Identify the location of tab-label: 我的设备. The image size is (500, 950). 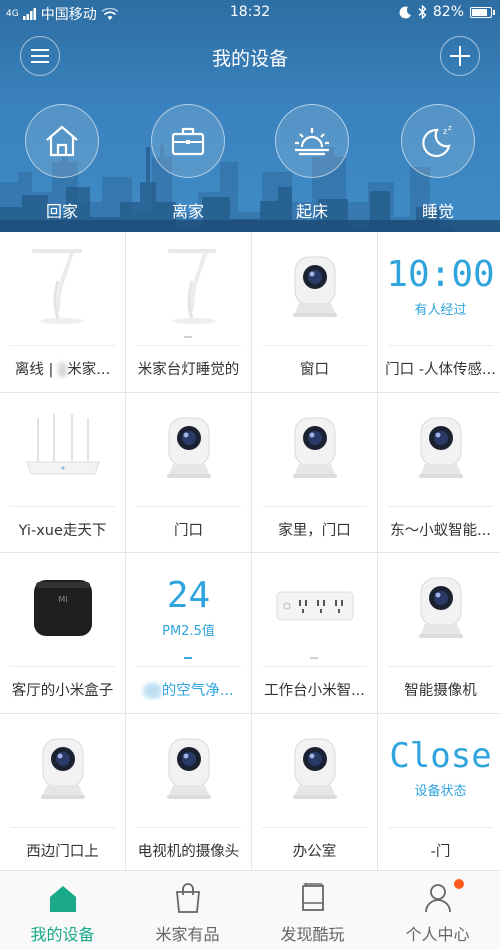
(62, 934).